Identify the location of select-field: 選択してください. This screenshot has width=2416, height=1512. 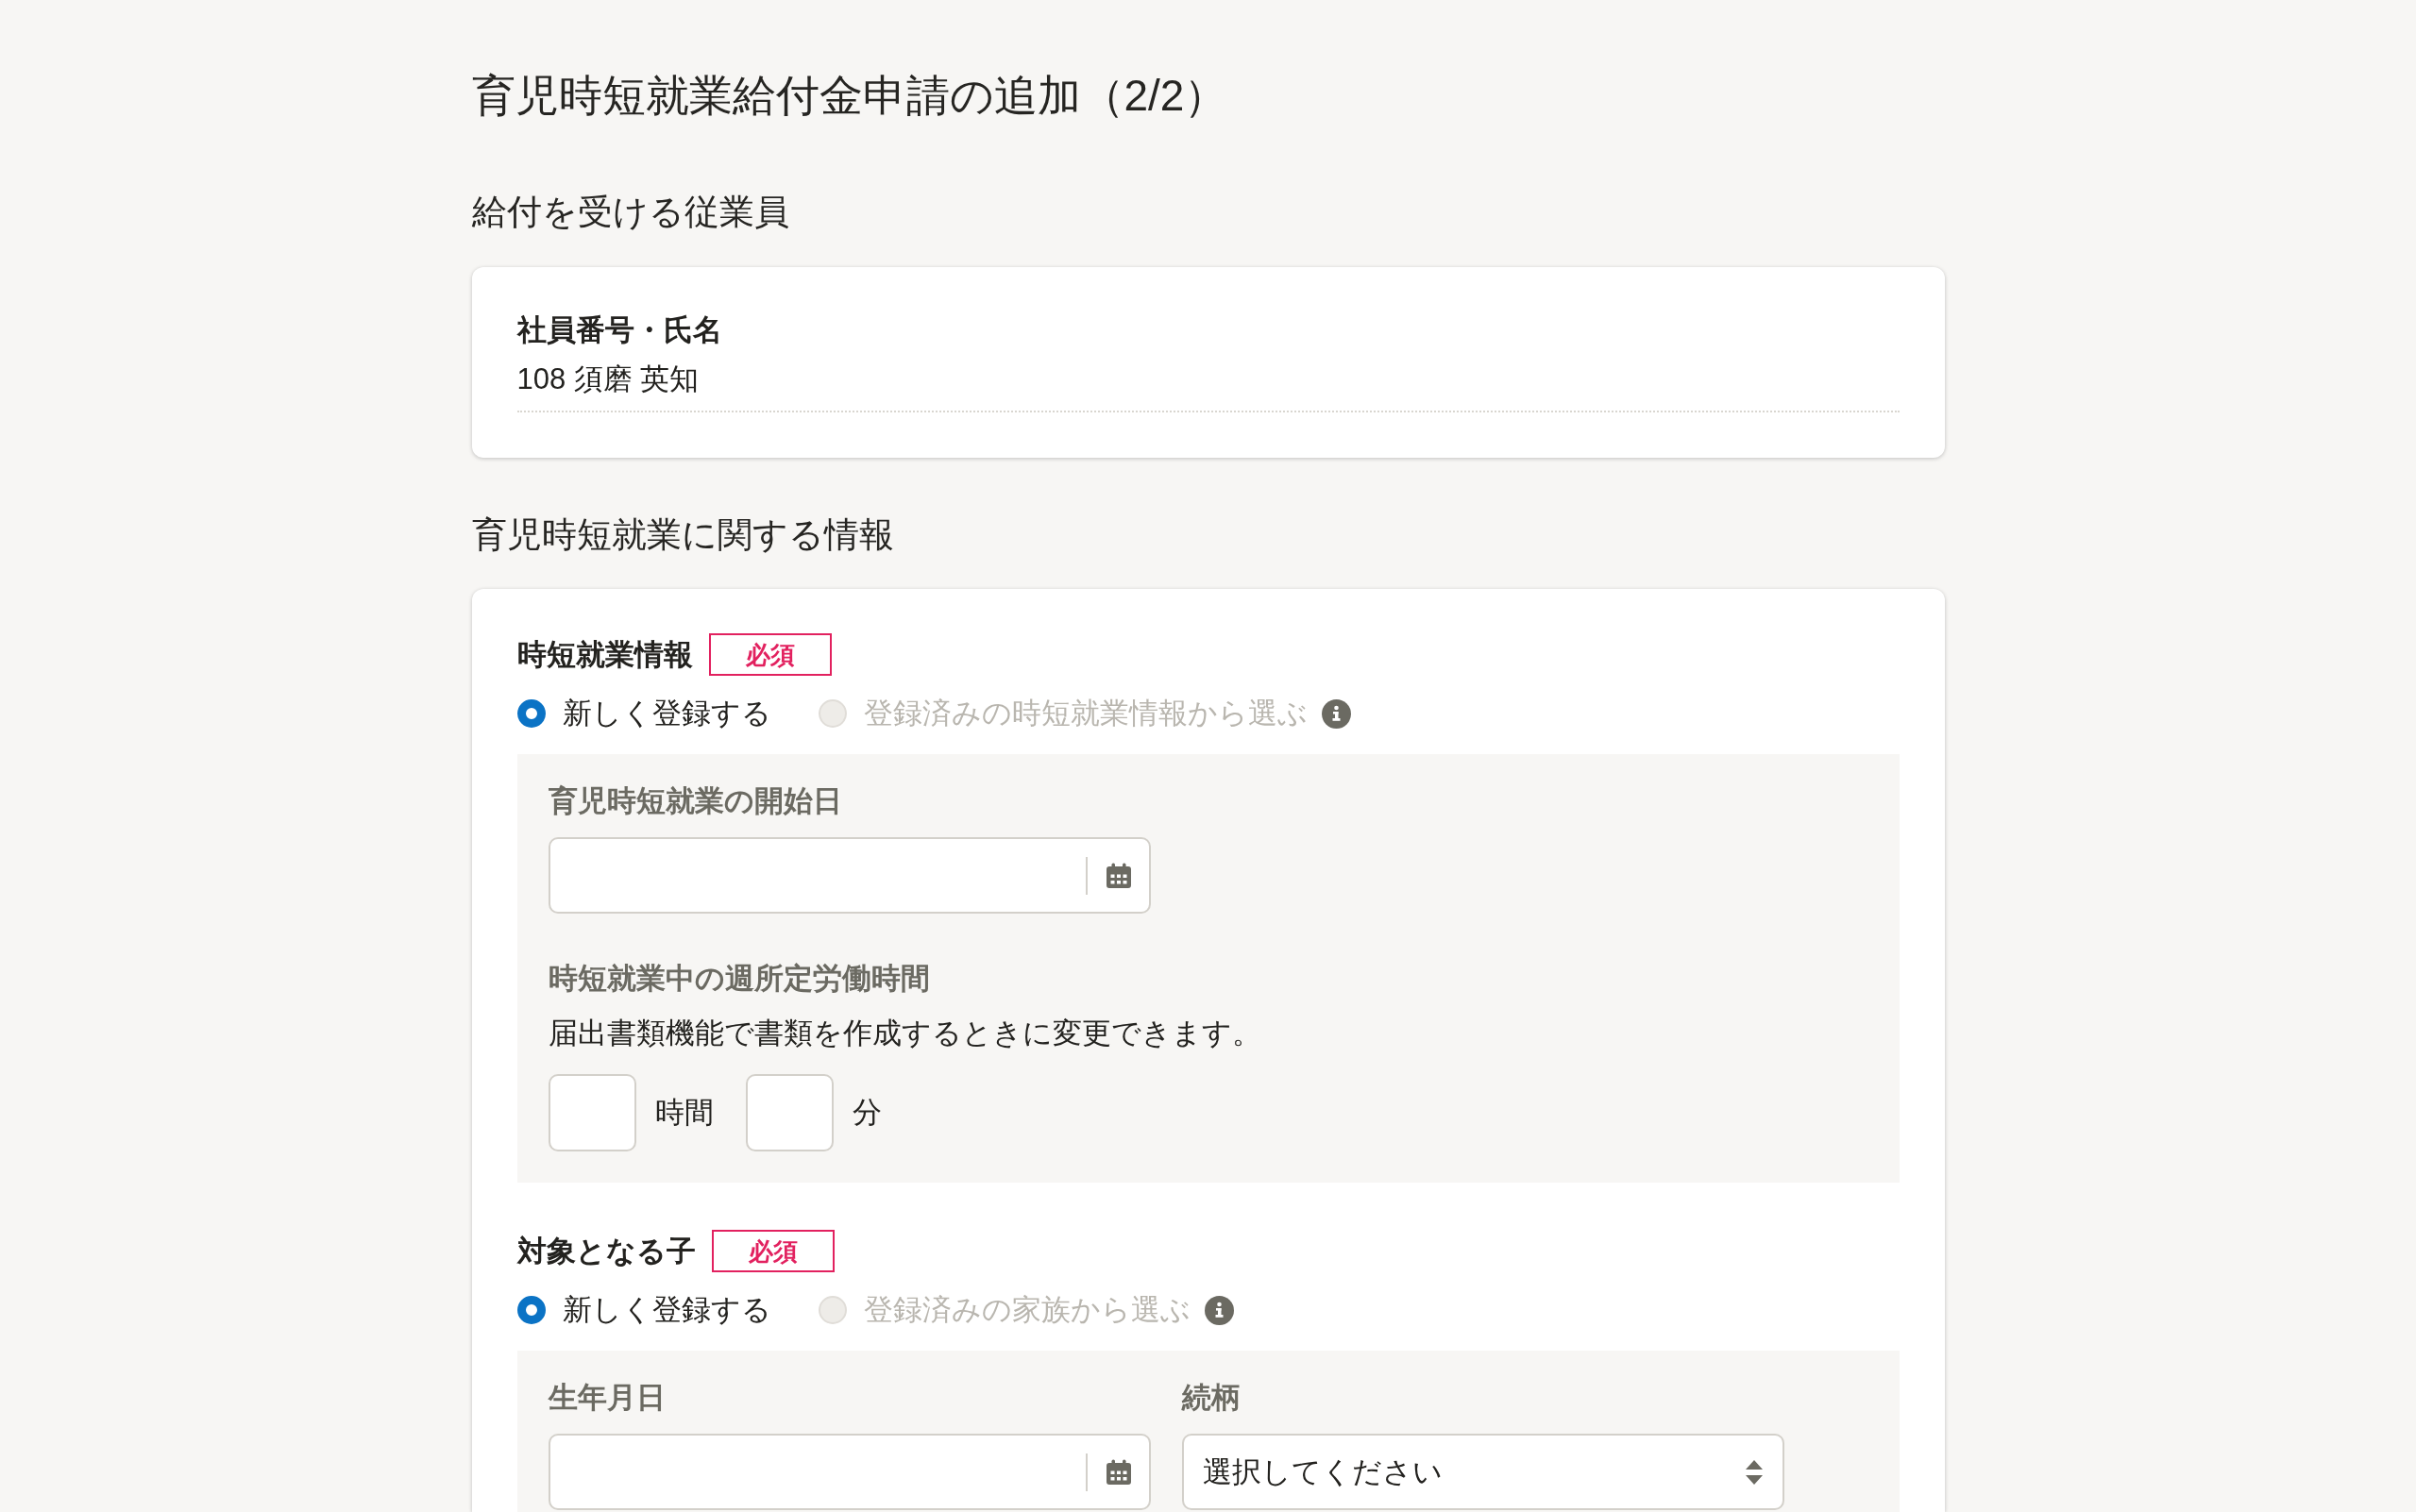
(1483, 1472).